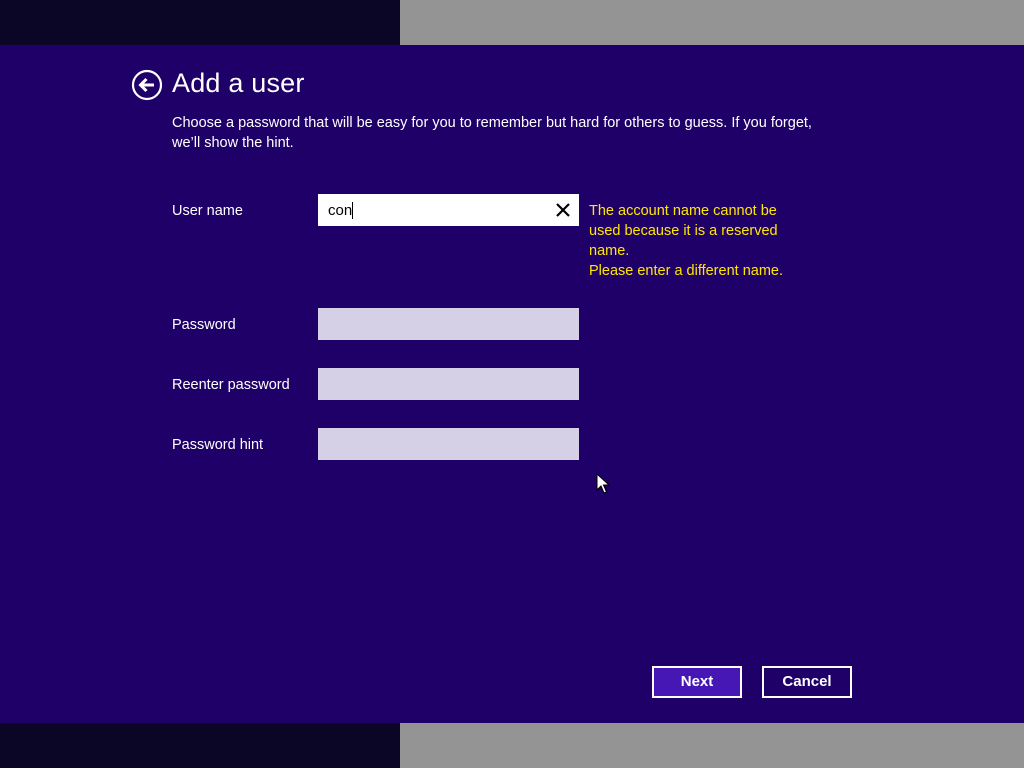  What do you see at coordinates (238, 83) in the screenshot?
I see `page-title: Add a user` at bounding box center [238, 83].